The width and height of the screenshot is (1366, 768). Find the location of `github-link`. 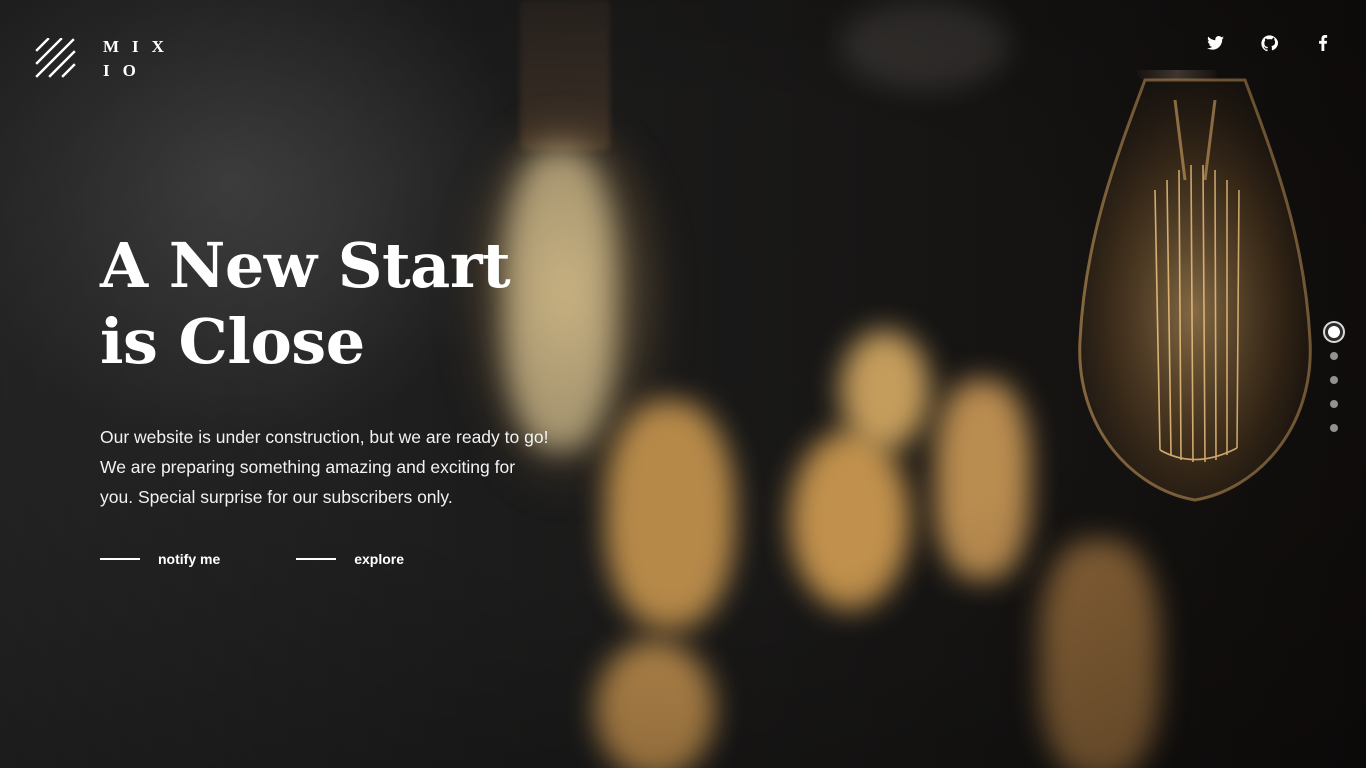

github-link is located at coordinates (1269, 43).